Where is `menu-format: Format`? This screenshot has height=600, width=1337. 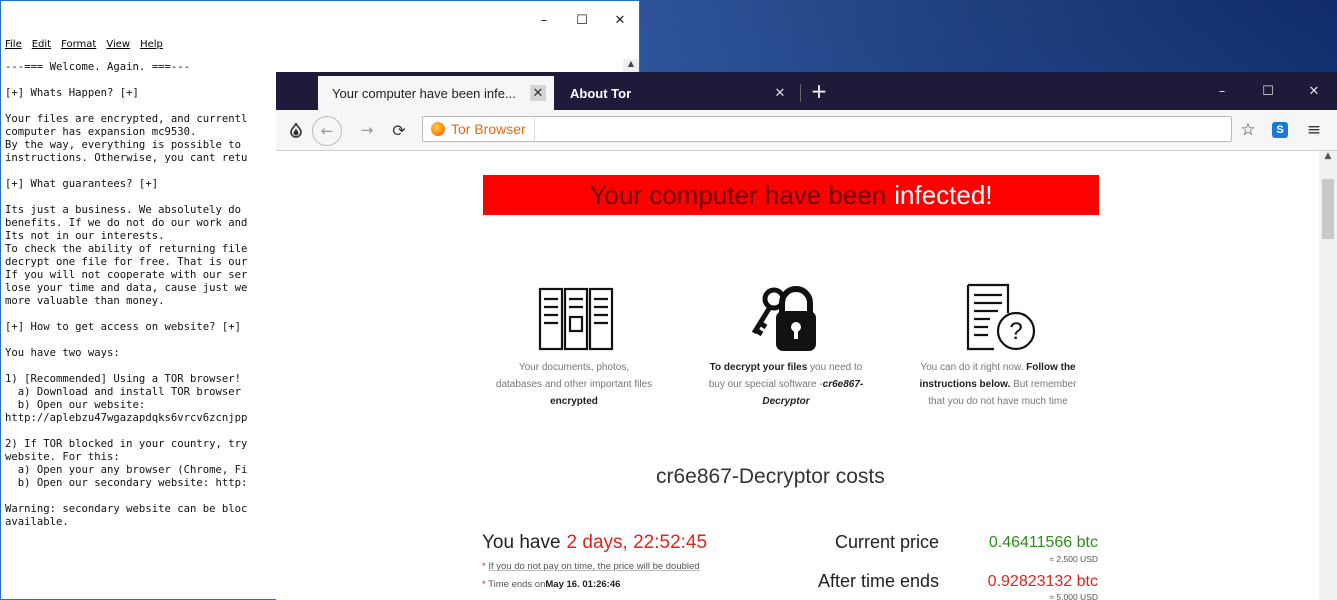
menu-format: Format is located at coordinates (78, 47).